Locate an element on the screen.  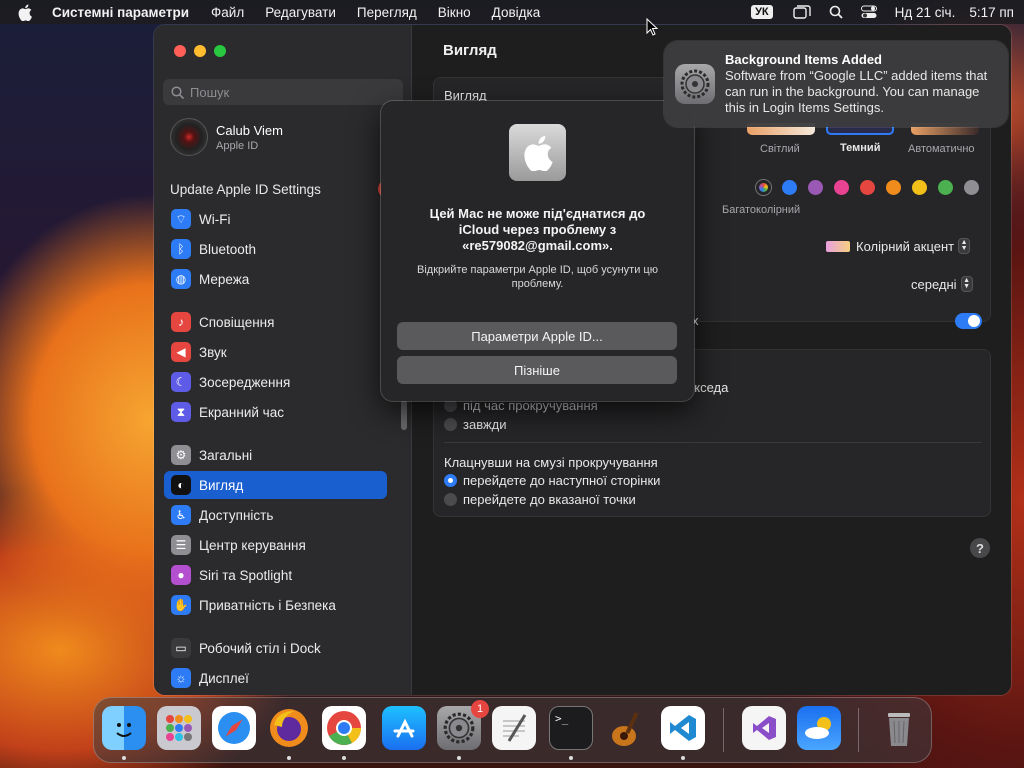
menu-date: Нд 21 січ. is located at coordinates (925, 12).